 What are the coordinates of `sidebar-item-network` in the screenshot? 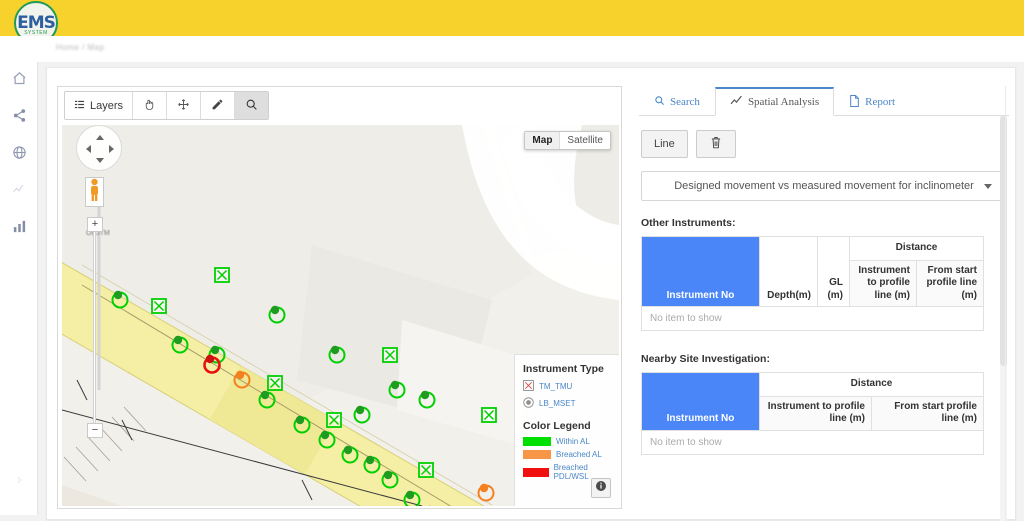 It's located at (19, 117).